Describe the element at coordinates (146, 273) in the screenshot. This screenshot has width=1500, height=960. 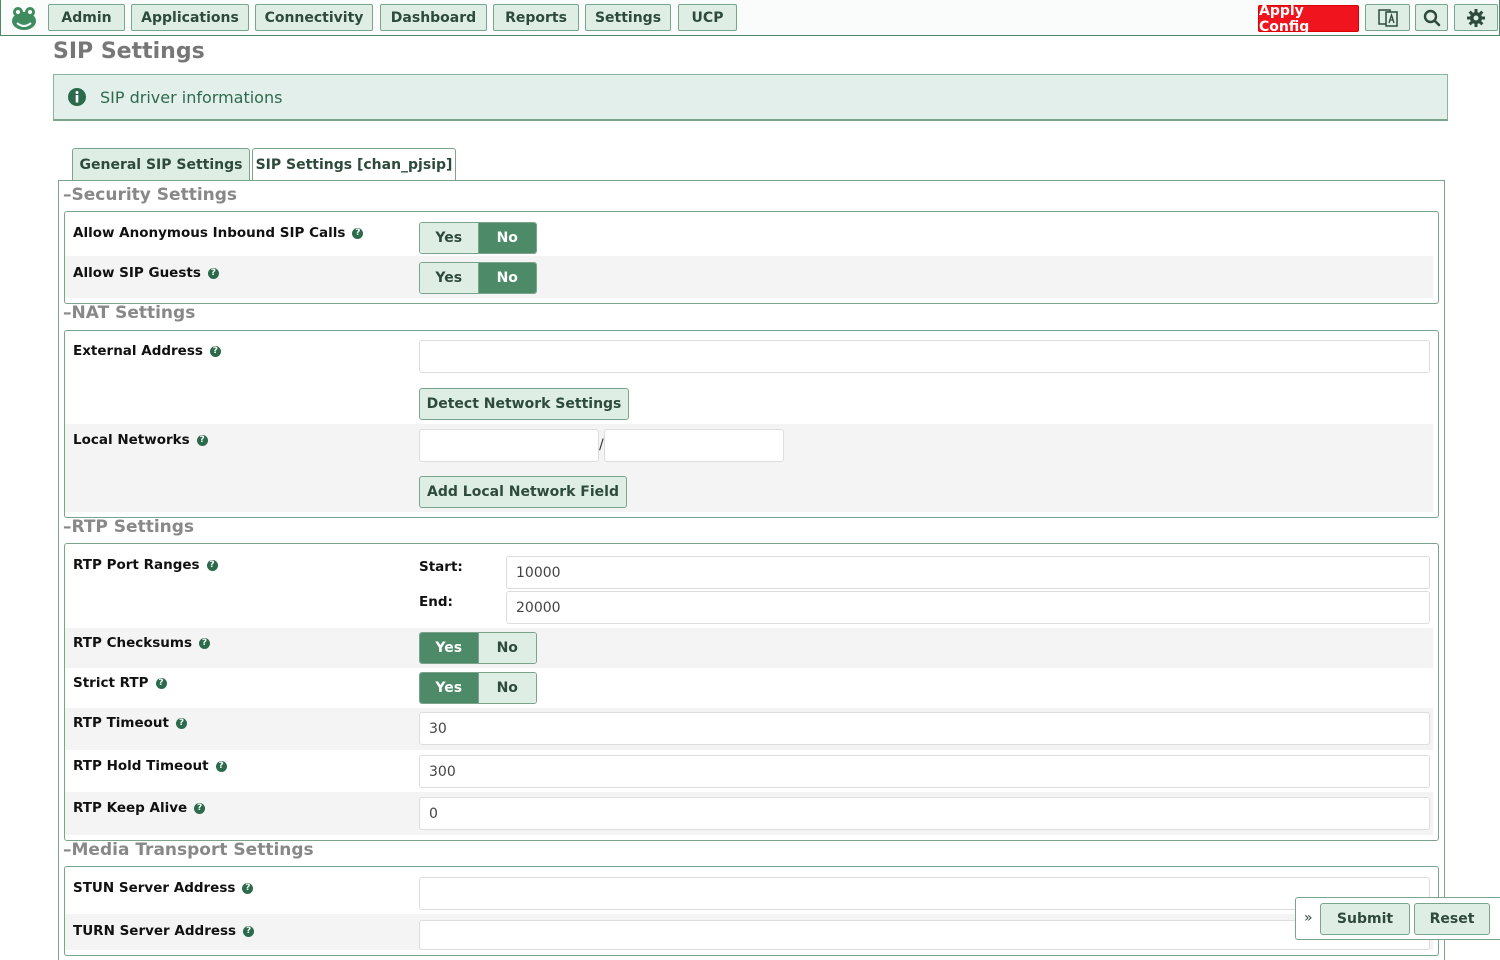
I see `sip-guests-label: Allow SIP Guests?` at that location.